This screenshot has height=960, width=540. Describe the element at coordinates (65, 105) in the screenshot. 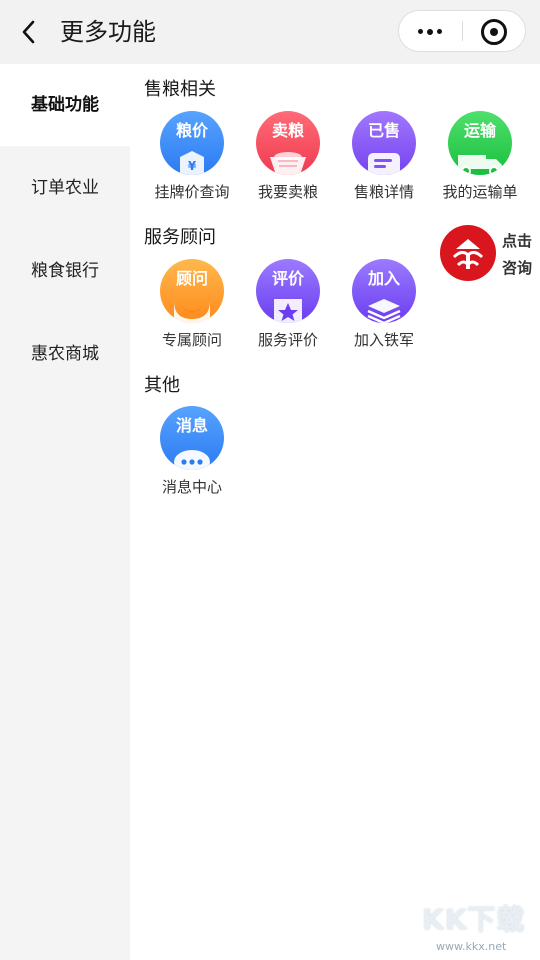

I see `sidebar-item-basic: 基础功能` at that location.